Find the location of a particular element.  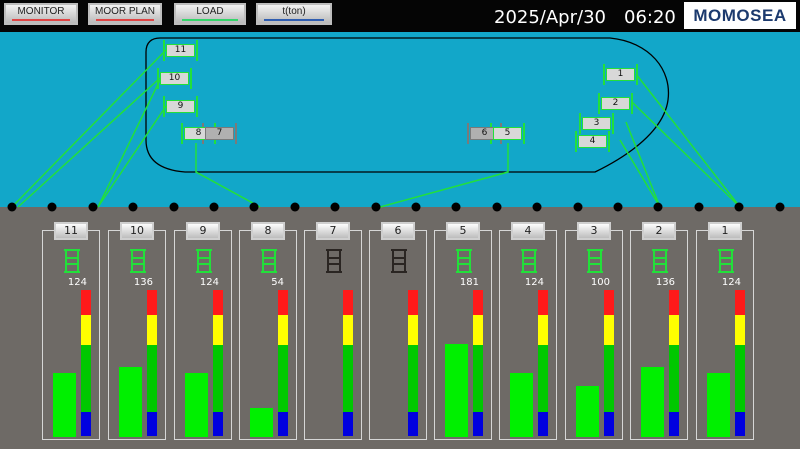

winch-button-3: 3 is located at coordinates (594, 231).